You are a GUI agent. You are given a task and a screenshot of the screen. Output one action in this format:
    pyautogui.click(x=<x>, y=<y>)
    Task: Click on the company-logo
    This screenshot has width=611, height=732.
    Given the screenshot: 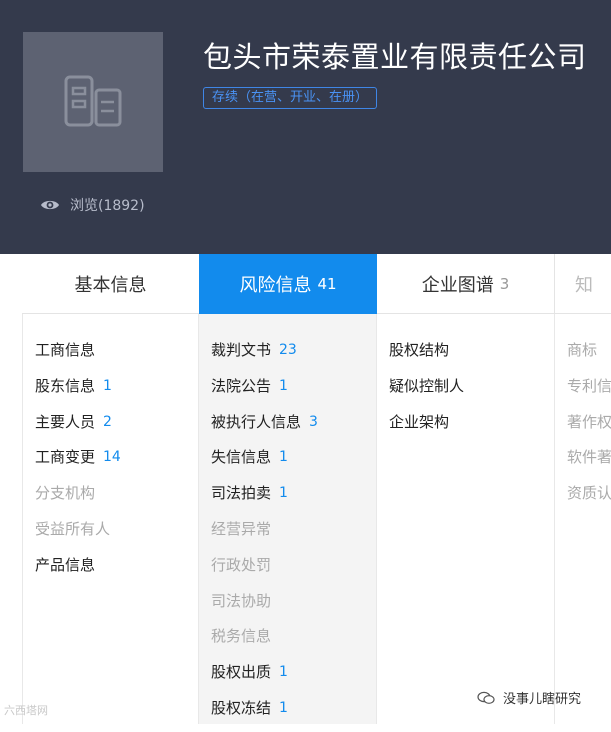 What is the action you would take?
    pyautogui.click(x=93, y=102)
    